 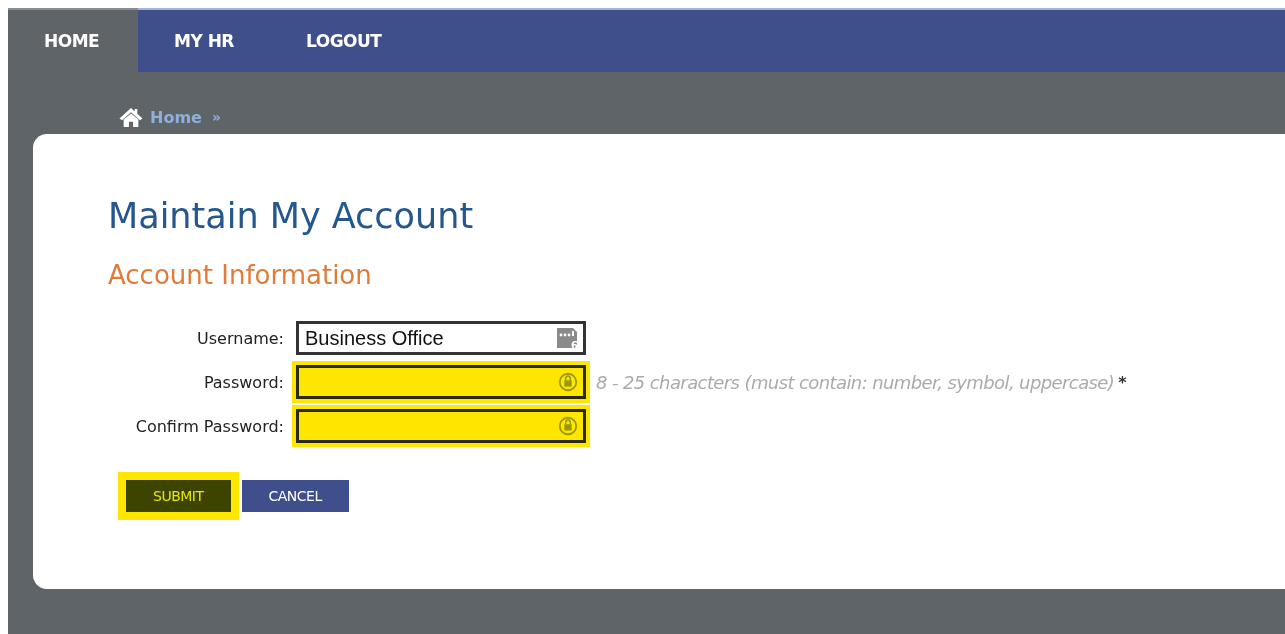 What do you see at coordinates (131, 117) in the screenshot?
I see `home-icon` at bounding box center [131, 117].